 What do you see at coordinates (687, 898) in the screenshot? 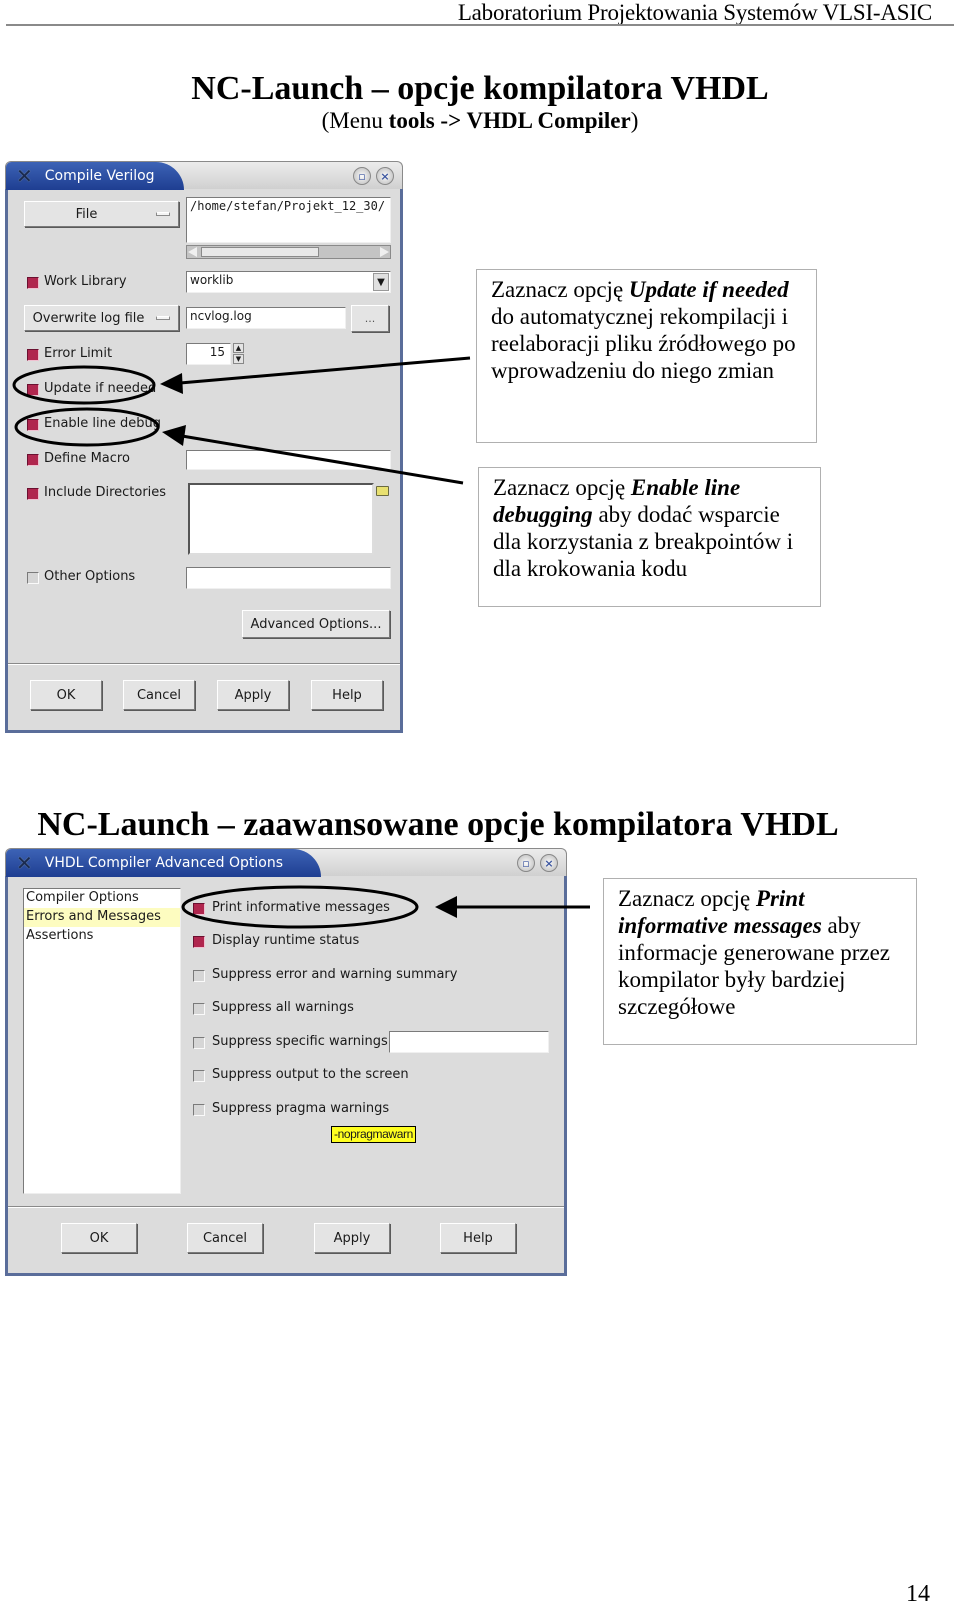
I see `callout3-prefix: Zaznacz opcję` at bounding box center [687, 898].